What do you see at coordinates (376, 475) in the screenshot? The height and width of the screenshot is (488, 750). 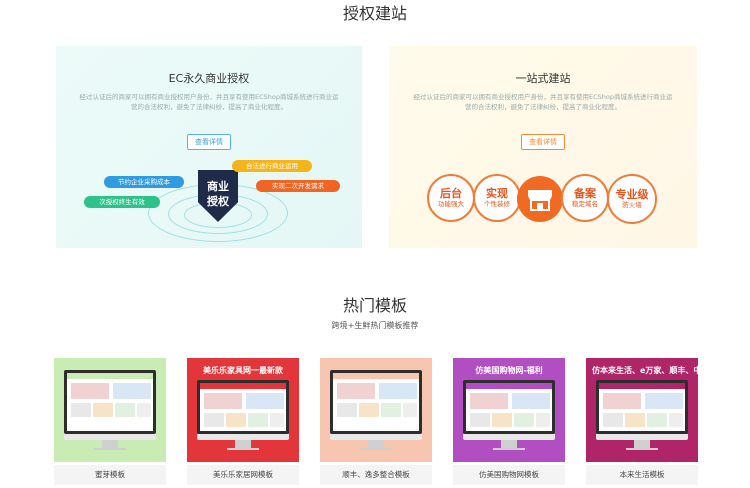 I see `template-label: 顺丰、逸多整合模板` at bounding box center [376, 475].